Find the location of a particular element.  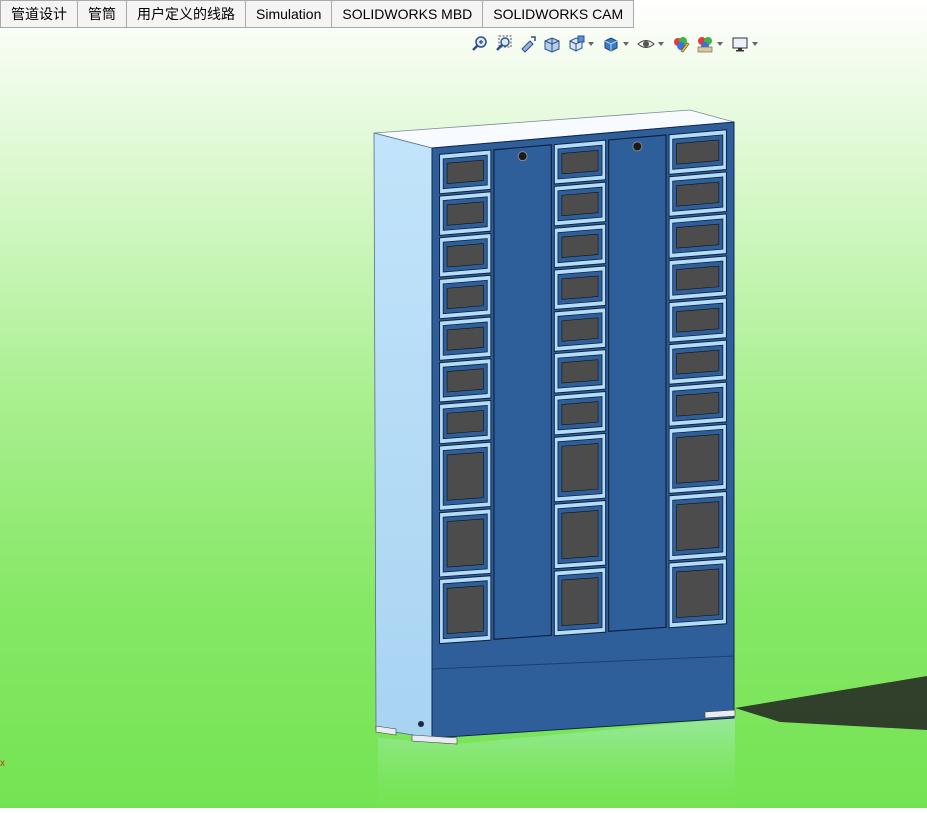

tab-user-defined-routing: 用户定义的线路 is located at coordinates (186, 14).